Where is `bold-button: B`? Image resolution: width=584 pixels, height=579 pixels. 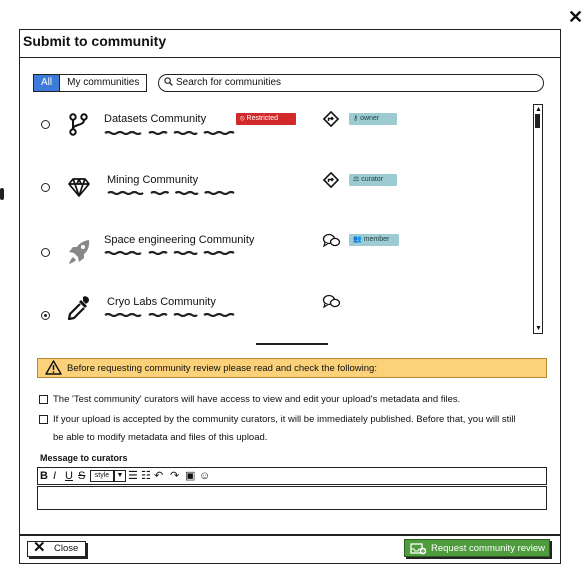
bold-button: B is located at coordinates (44, 476).